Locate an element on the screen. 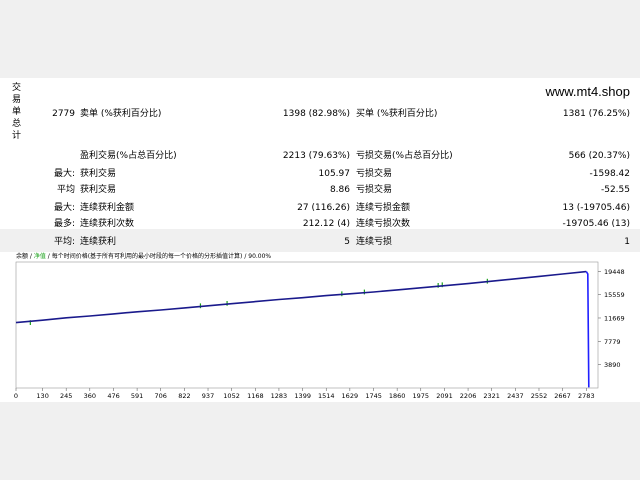  buy-label: 买单 (%获利百分比) is located at coordinates (397, 114).